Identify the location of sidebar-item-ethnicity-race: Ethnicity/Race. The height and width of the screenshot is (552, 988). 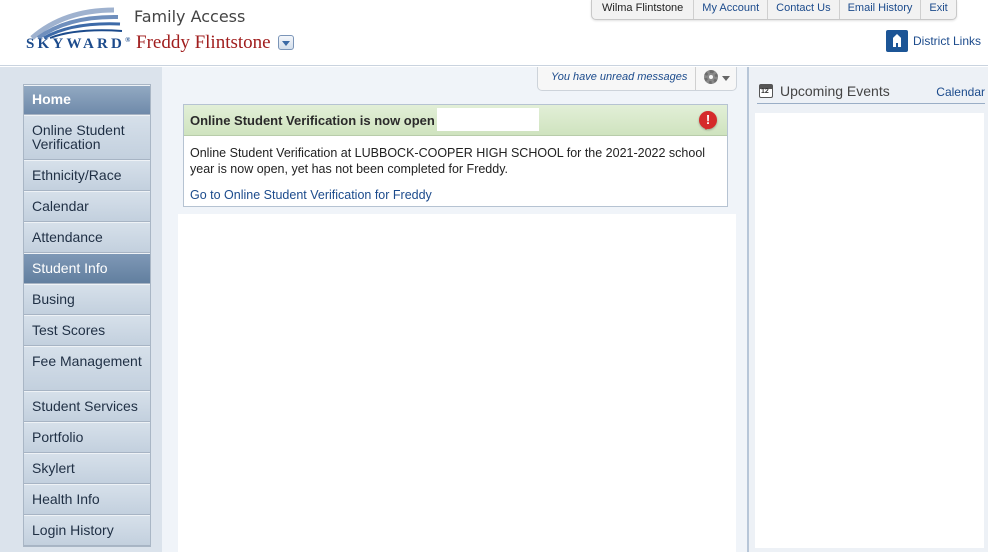
(87, 175).